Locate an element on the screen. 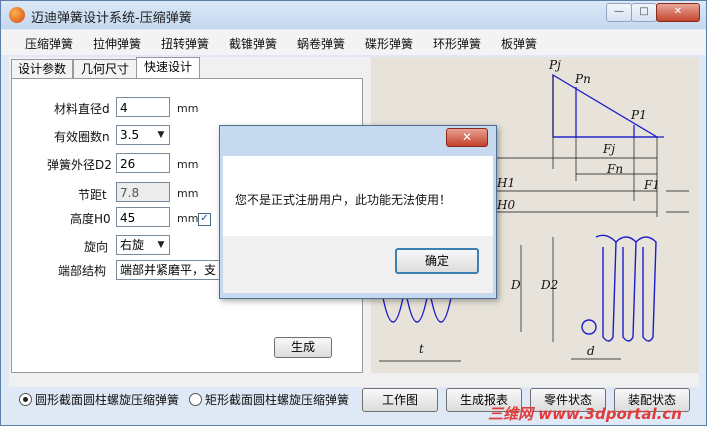  label-pn: Pn is located at coordinates (582, 79).